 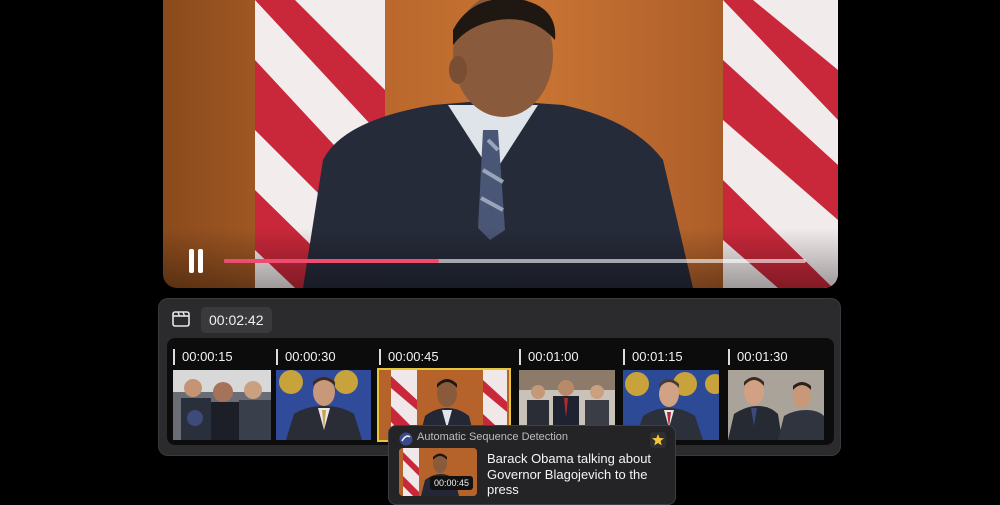 I want to click on progress-bar, so click(x=515, y=261).